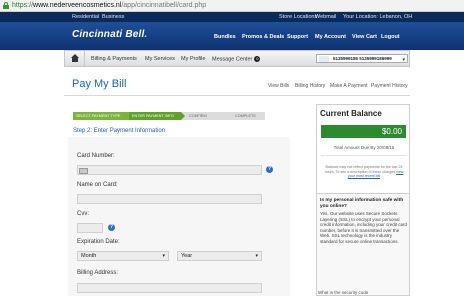 This screenshot has width=464, height=296. I want to click on cvv-label: Cvv:, so click(83, 214).